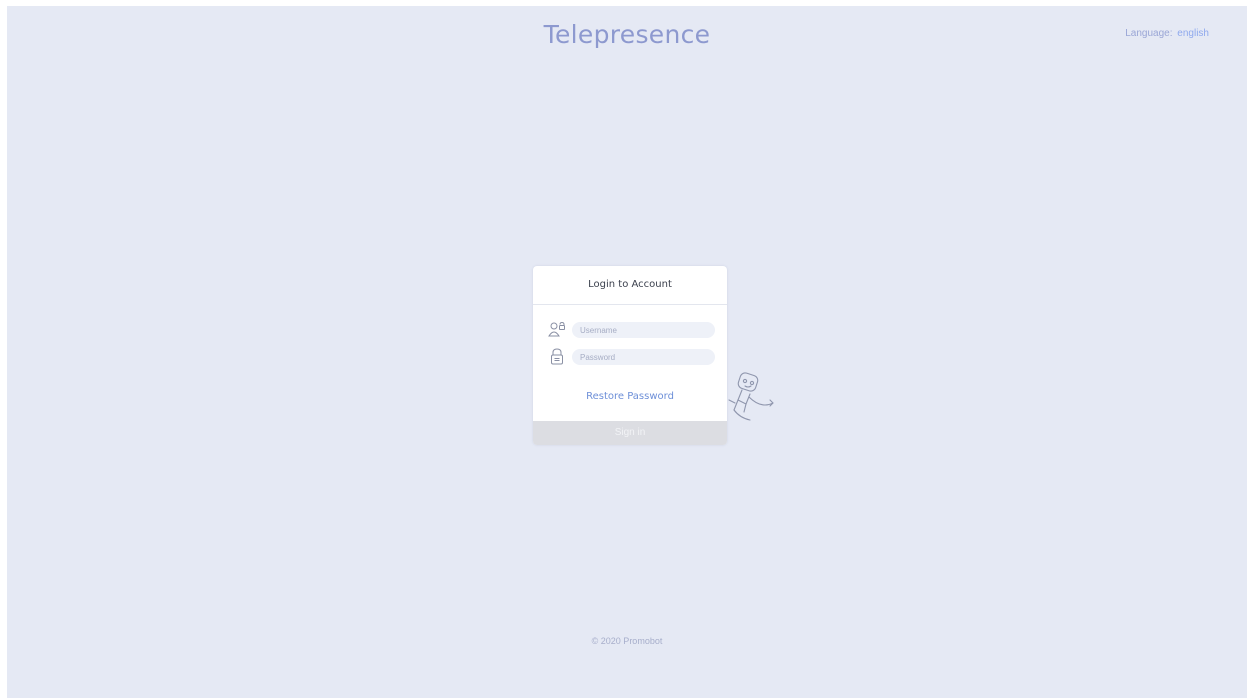 The width and height of the screenshot is (1251, 699). I want to click on copyright-footer: © 2020 Promobot, so click(627, 641).